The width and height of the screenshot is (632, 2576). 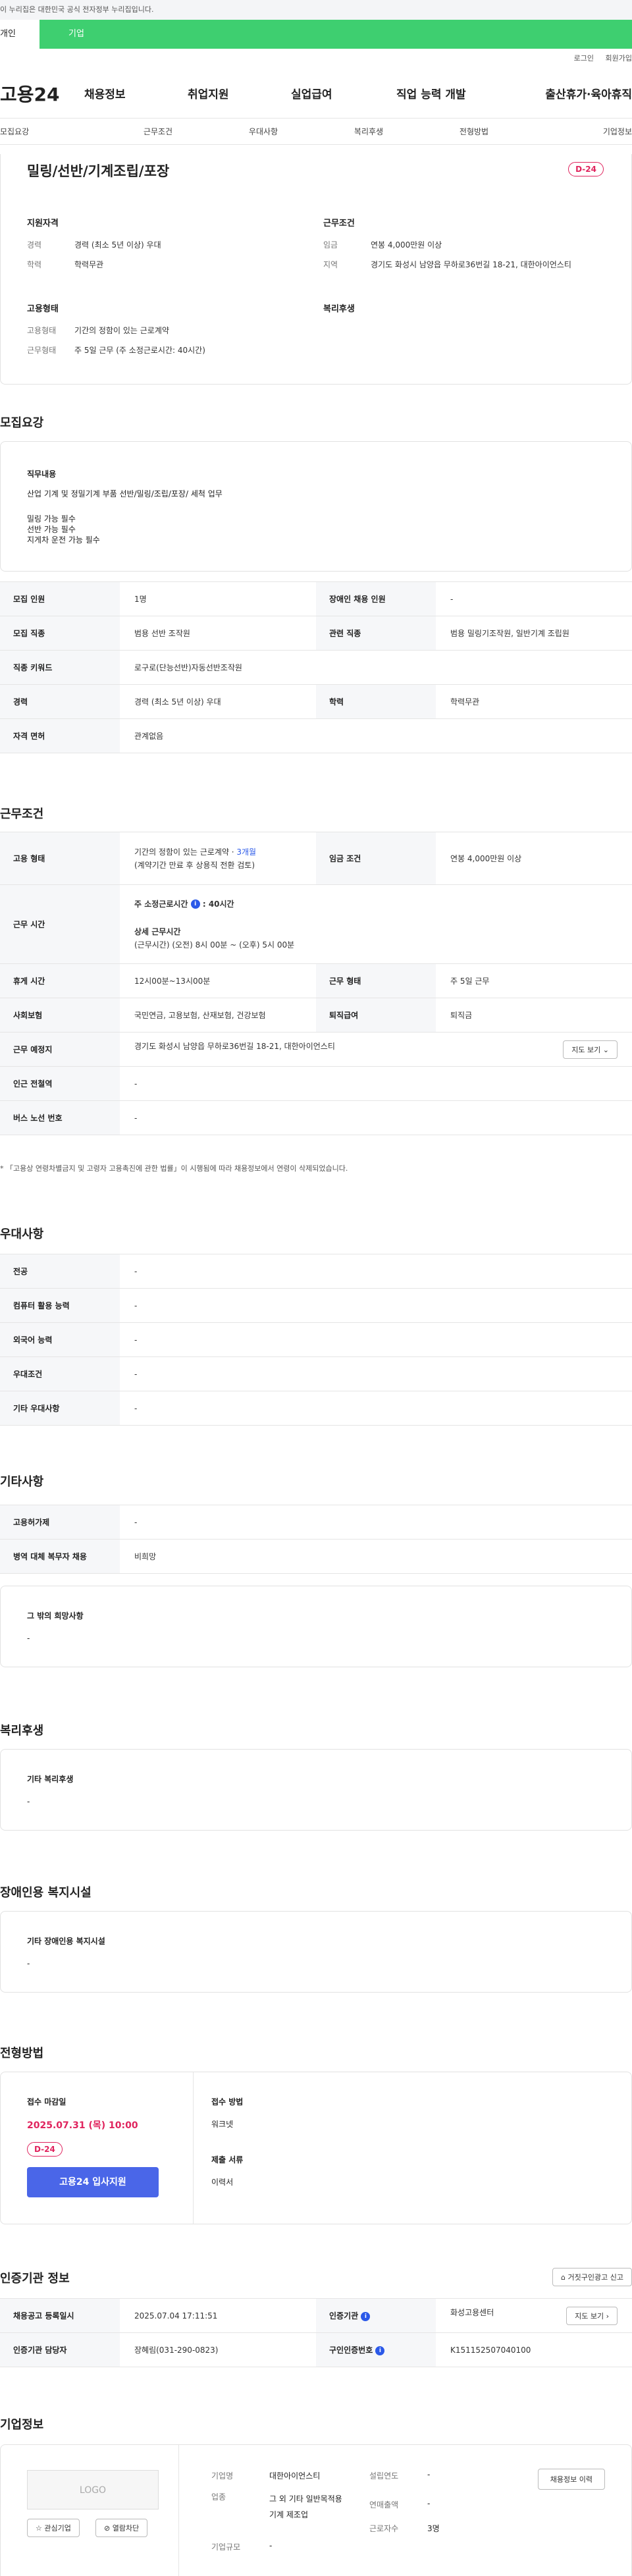 What do you see at coordinates (470, 93) in the screenshot?
I see `gnb-training: 직업 능력 개발` at bounding box center [470, 93].